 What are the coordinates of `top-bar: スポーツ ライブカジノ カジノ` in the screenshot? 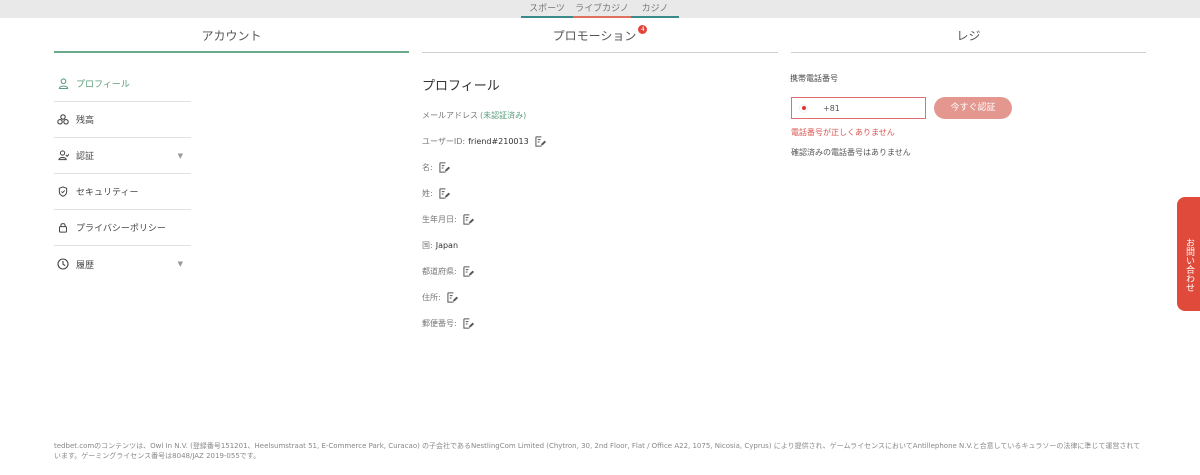 It's located at (600, 9).